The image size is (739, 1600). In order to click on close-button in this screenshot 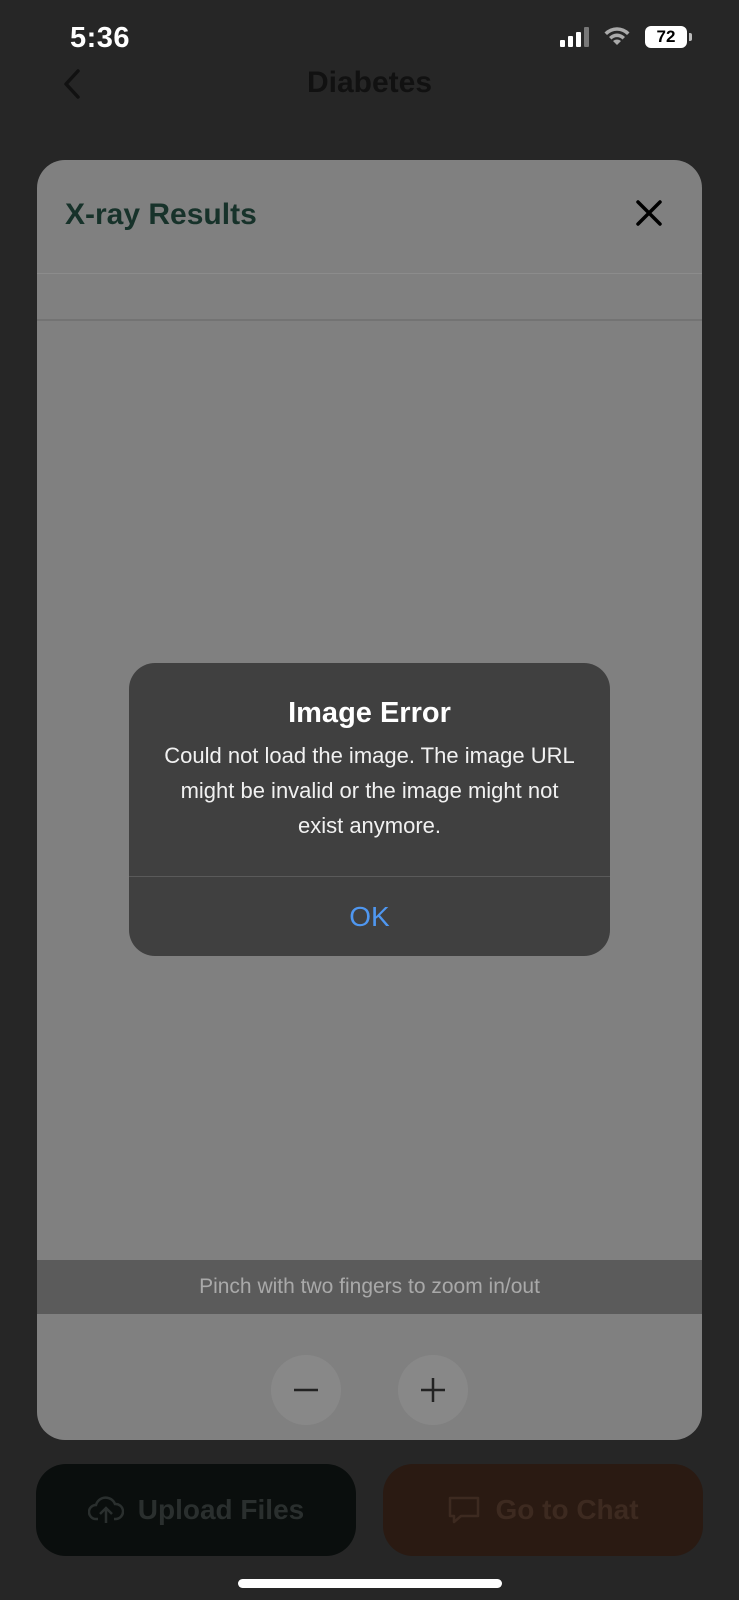, I will do `click(649, 213)`.